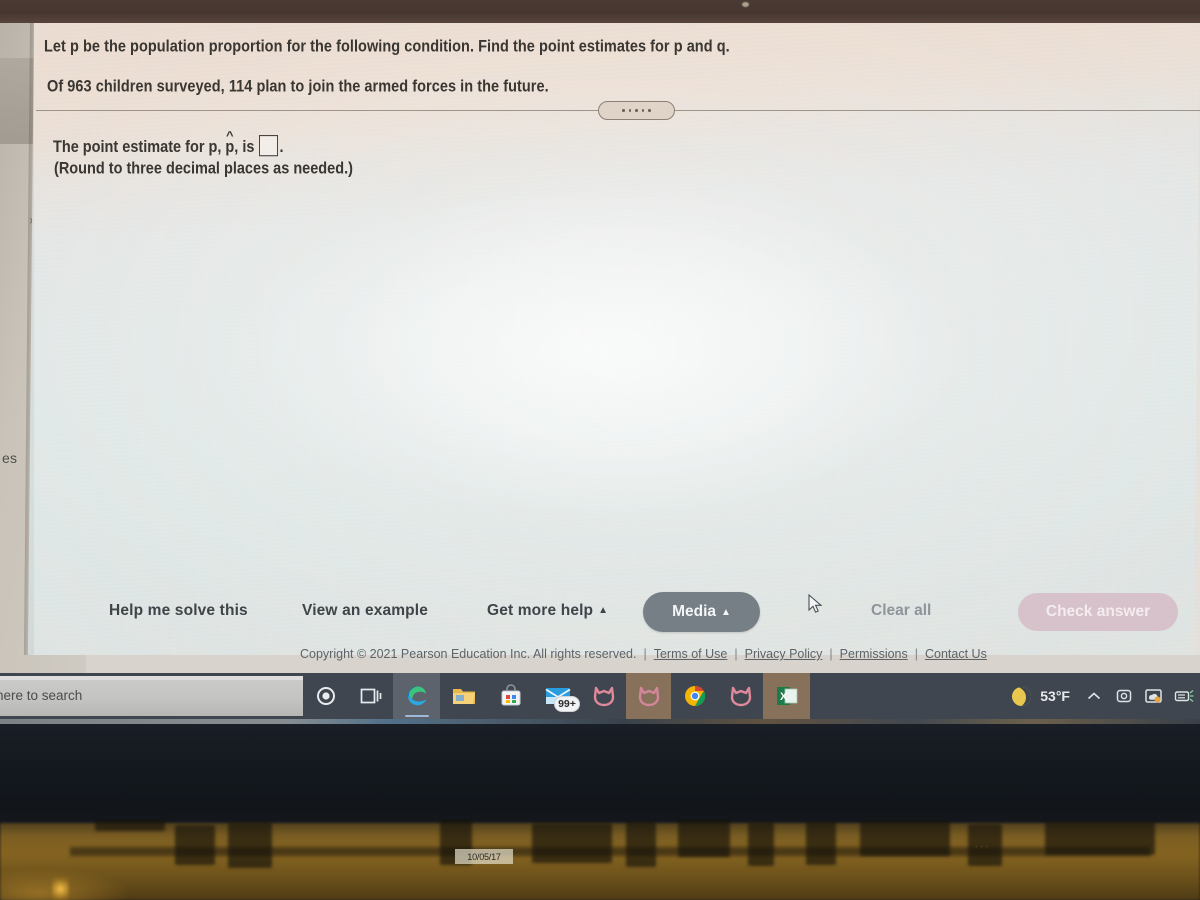 Image resolution: width=1200 pixels, height=900 pixels. I want to click on p-hat-caret: ^, so click(230, 135).